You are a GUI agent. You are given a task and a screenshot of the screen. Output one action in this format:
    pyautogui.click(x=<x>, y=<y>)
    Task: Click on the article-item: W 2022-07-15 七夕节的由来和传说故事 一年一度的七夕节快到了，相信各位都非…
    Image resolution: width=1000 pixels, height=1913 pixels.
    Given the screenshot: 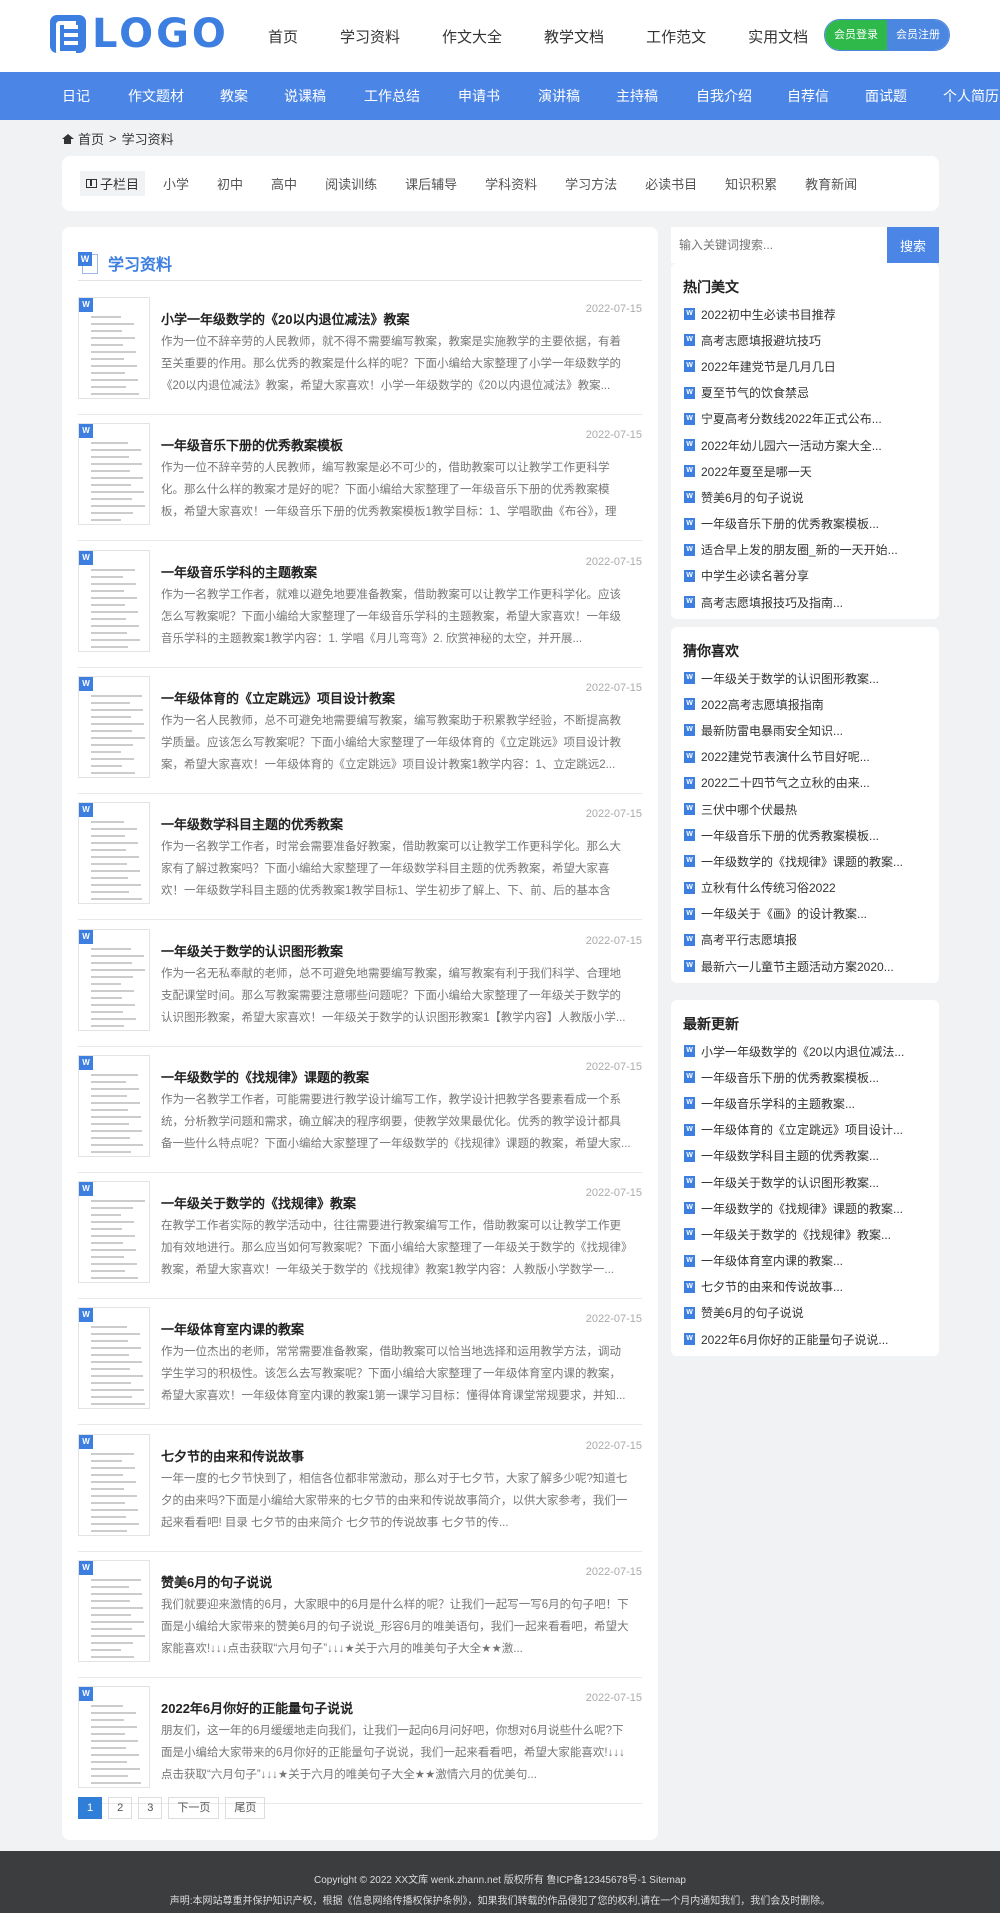 What is the action you would take?
    pyautogui.click(x=360, y=1489)
    